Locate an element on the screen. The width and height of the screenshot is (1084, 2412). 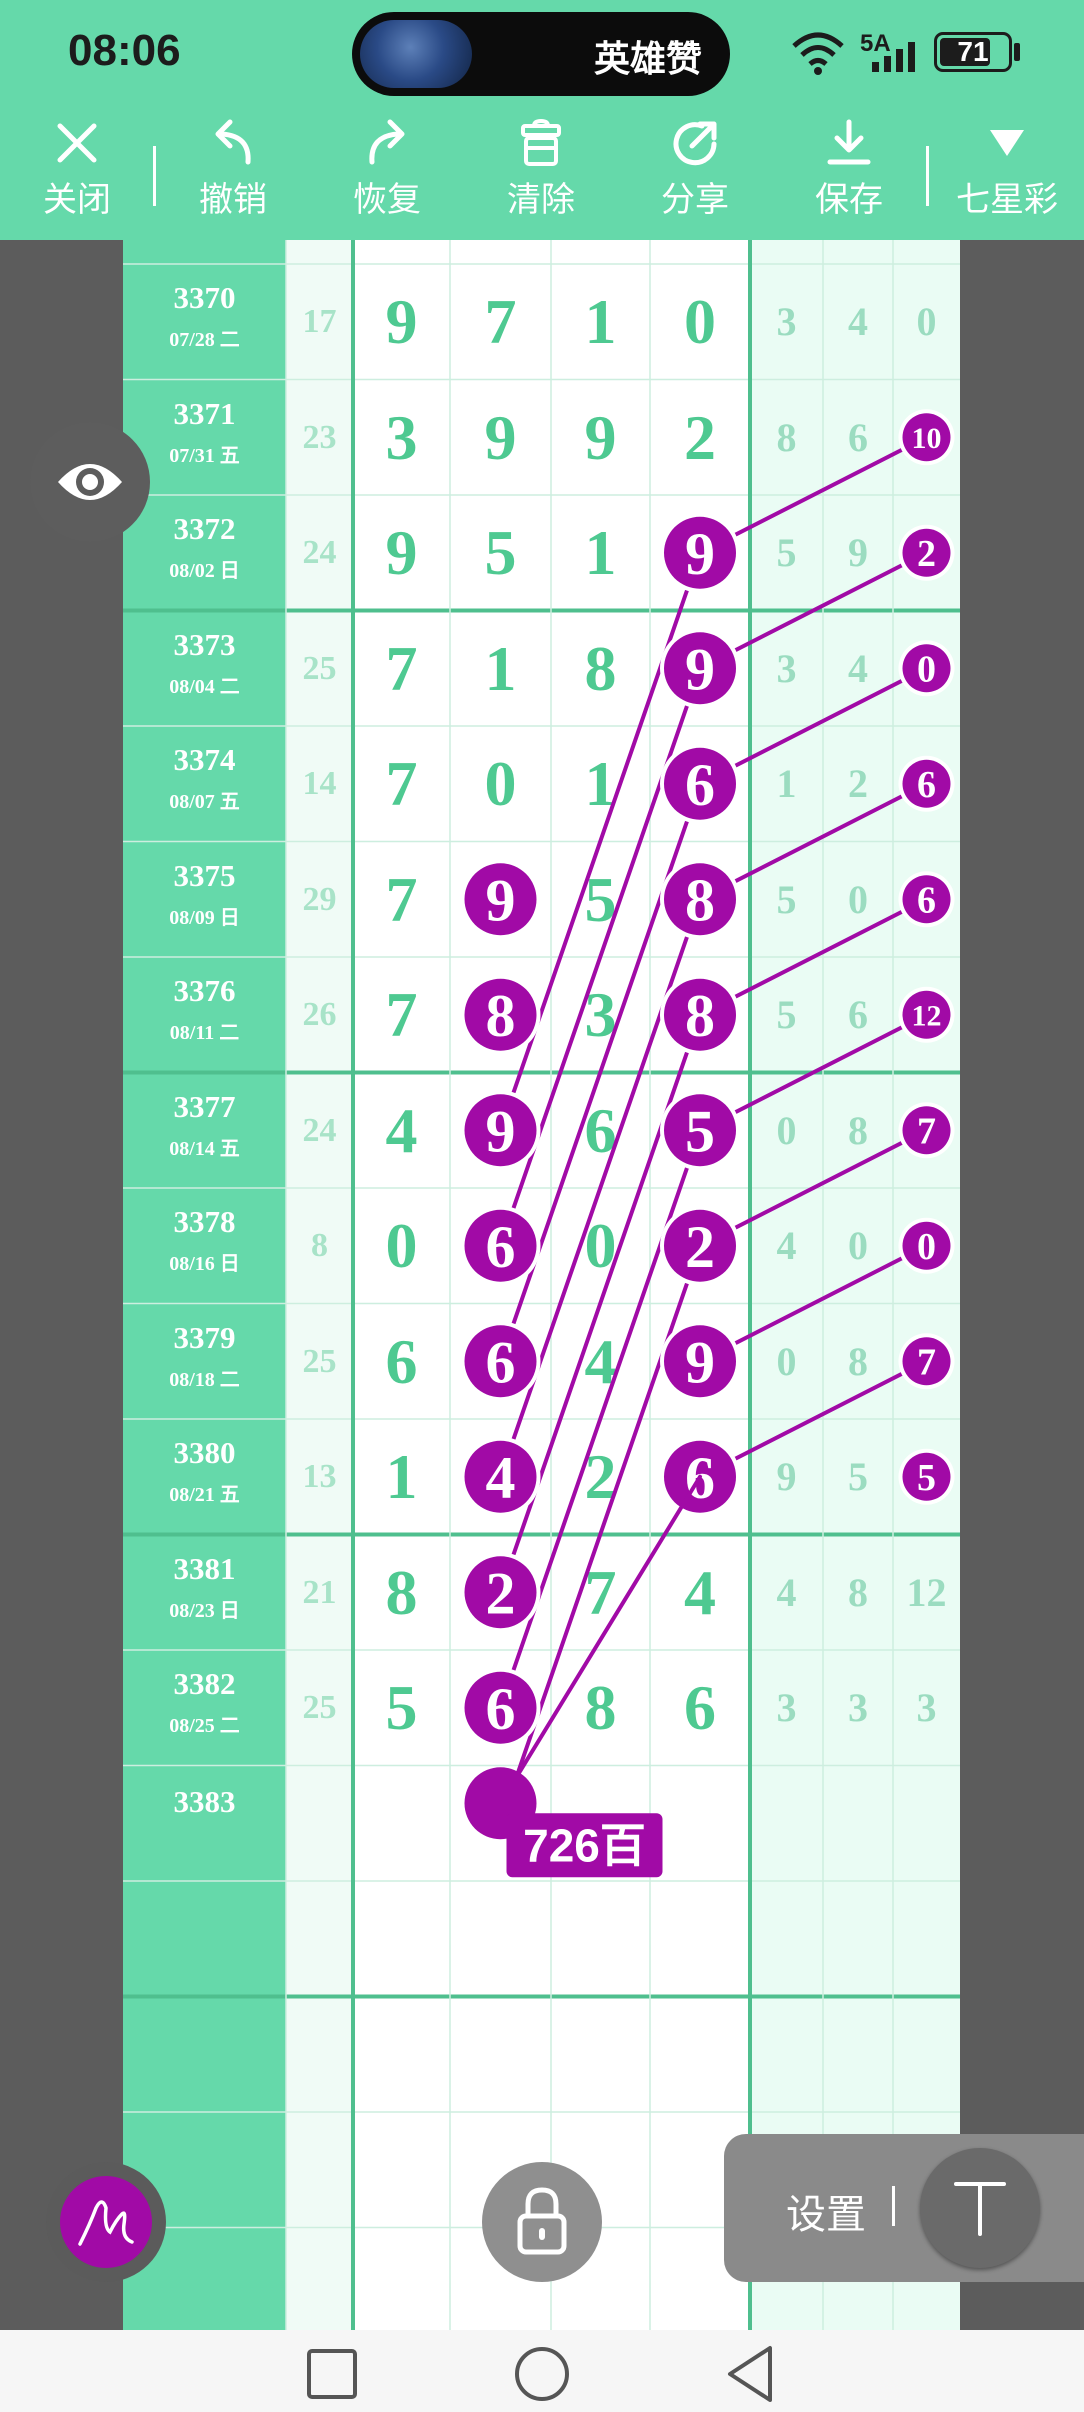
clear-label: 清除 is located at coordinates (541, 200).